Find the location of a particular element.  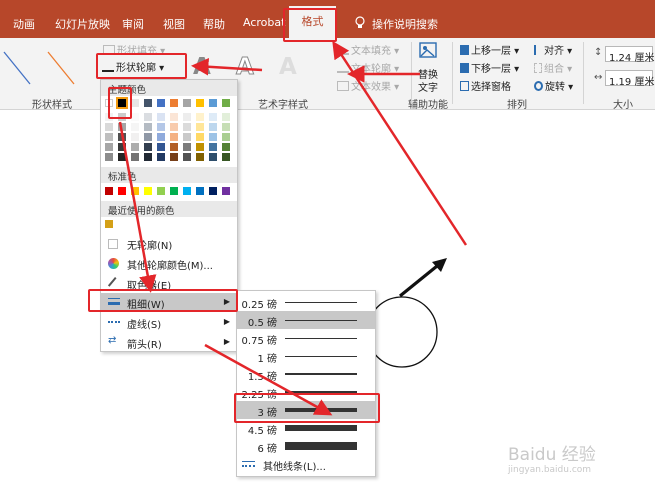

tell-me-search: 操作说明搜索 is located at coordinates (405, 24).